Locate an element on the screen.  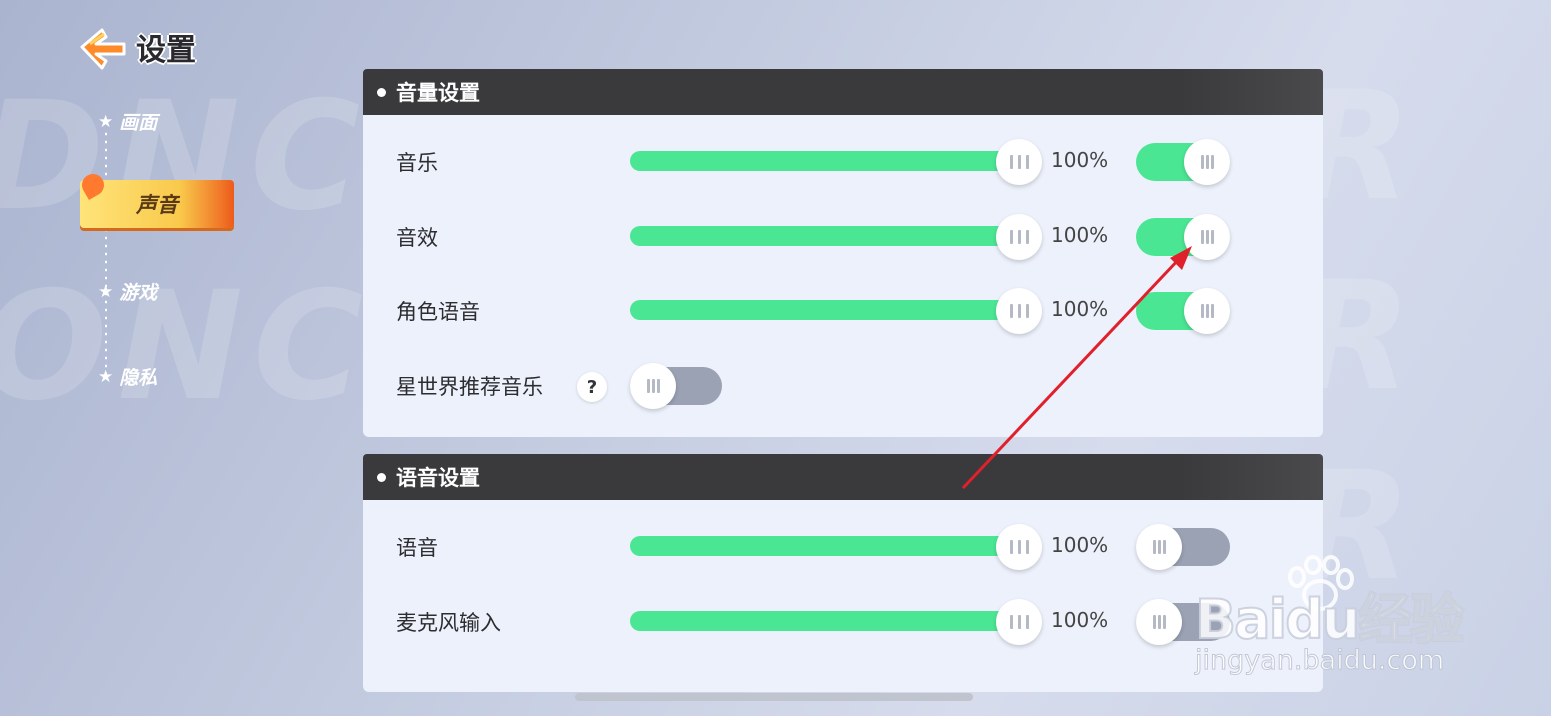
watermark-logo: Baidu经验 is located at coordinates (1329, 619).